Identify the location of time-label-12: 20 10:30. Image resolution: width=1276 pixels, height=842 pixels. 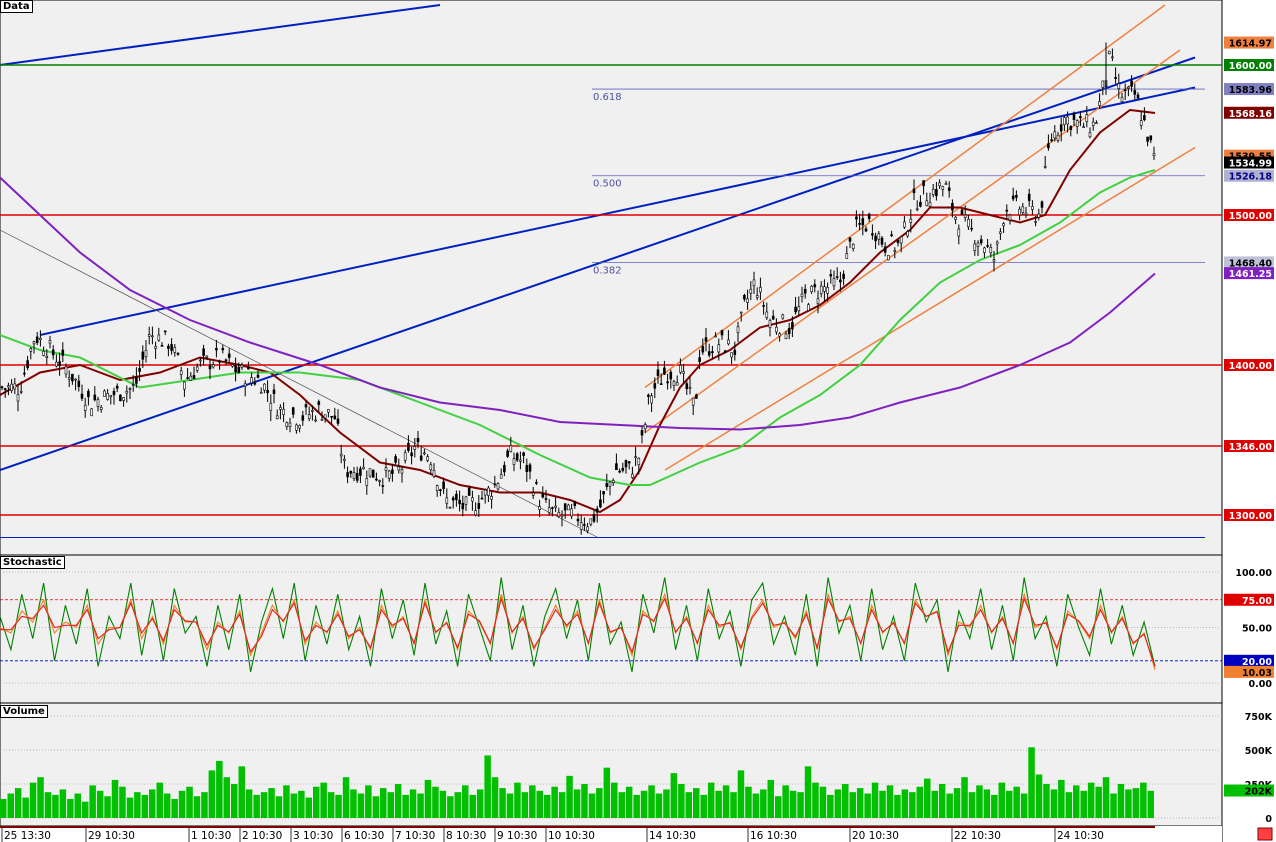
(875, 836).